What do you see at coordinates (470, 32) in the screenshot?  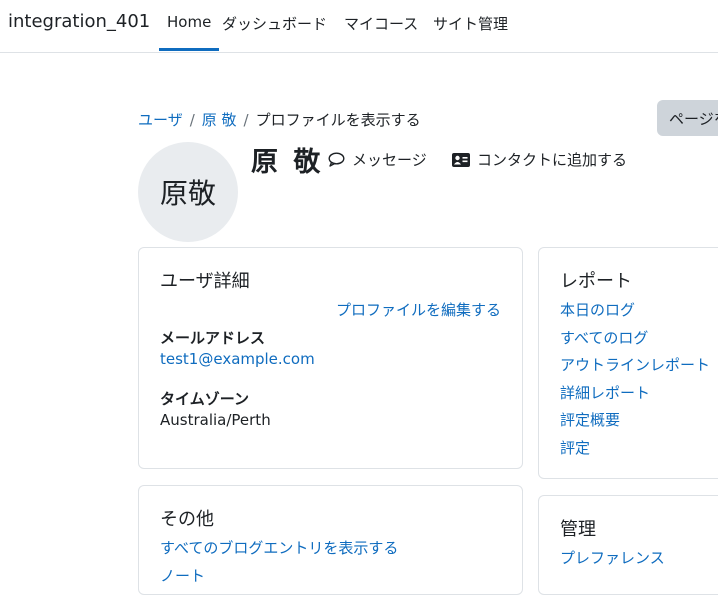 I see `nav-item-site-admin: サイト管理` at bounding box center [470, 32].